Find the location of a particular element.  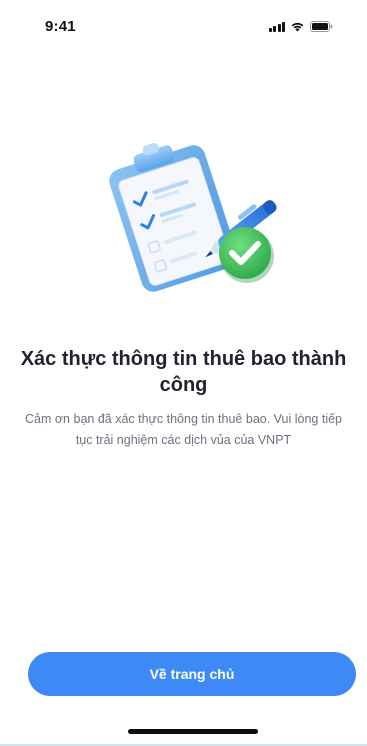

status-time: 9:41 is located at coordinates (60, 26).